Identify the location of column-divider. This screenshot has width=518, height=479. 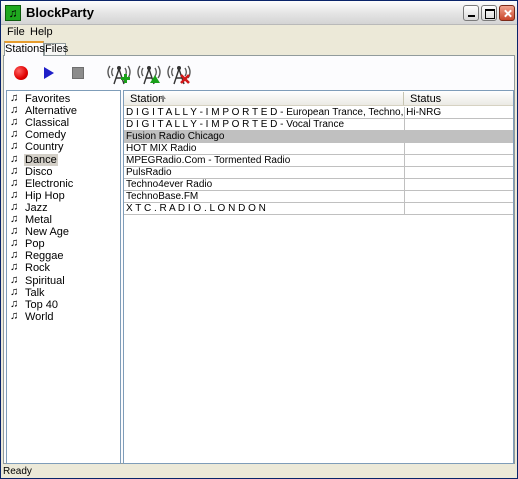
(403, 98).